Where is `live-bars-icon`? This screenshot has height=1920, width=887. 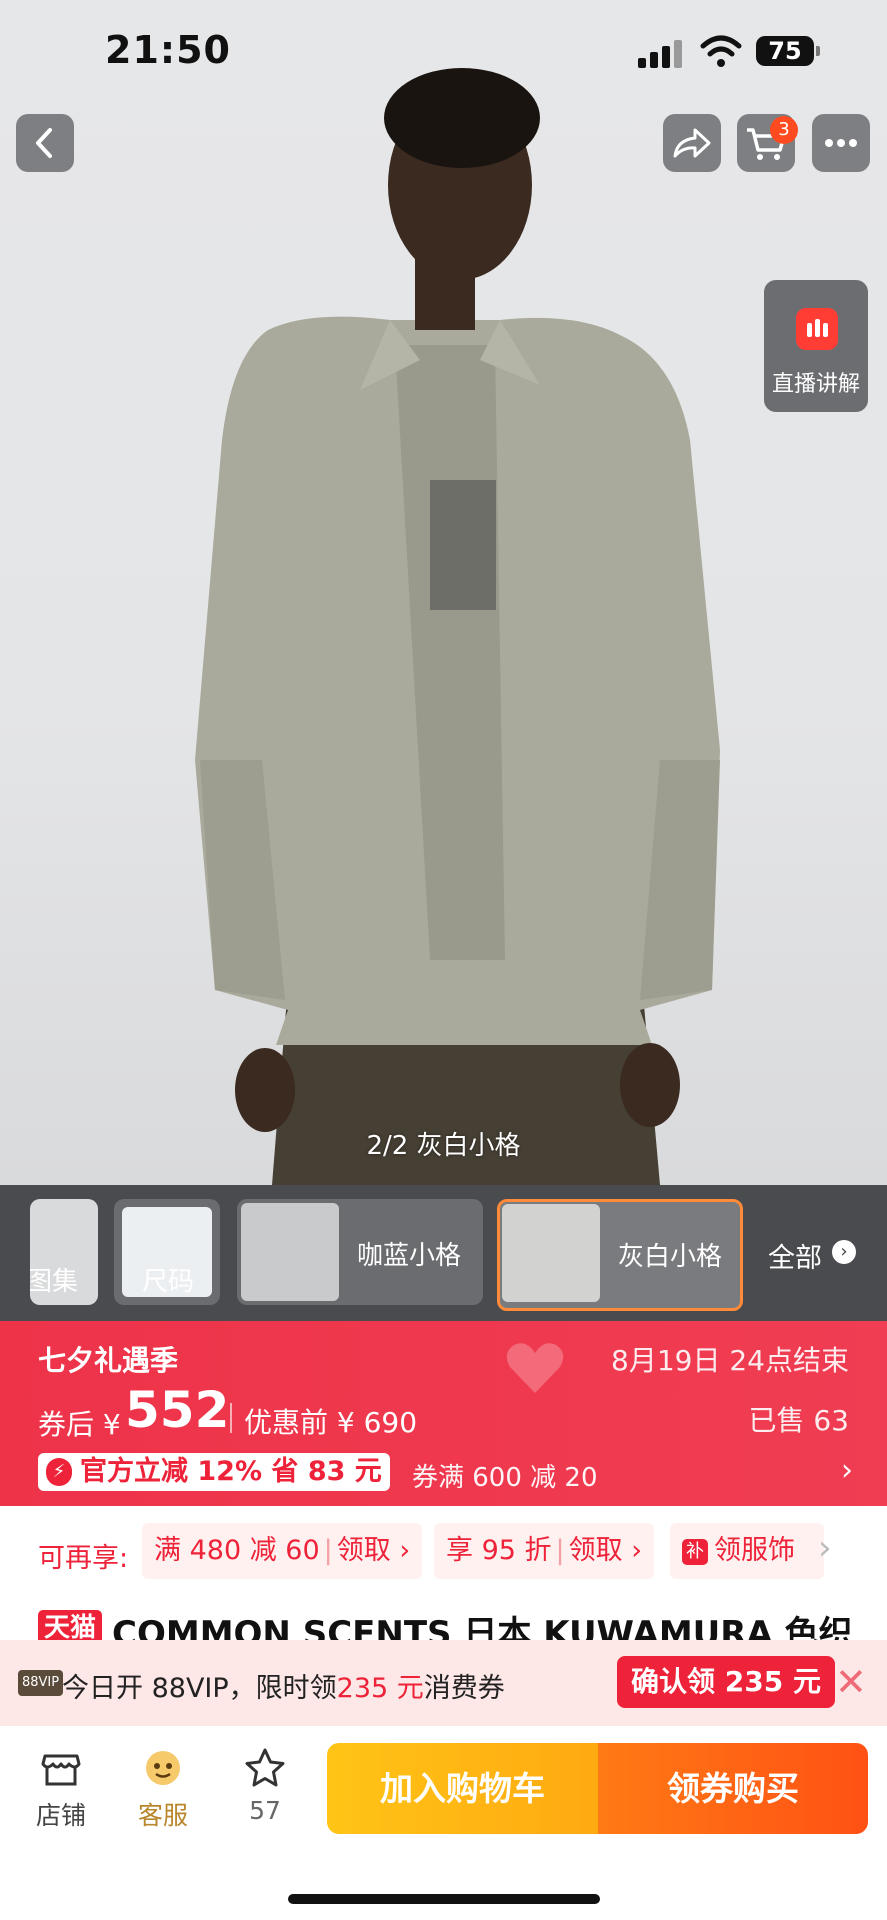 live-bars-icon is located at coordinates (817, 329).